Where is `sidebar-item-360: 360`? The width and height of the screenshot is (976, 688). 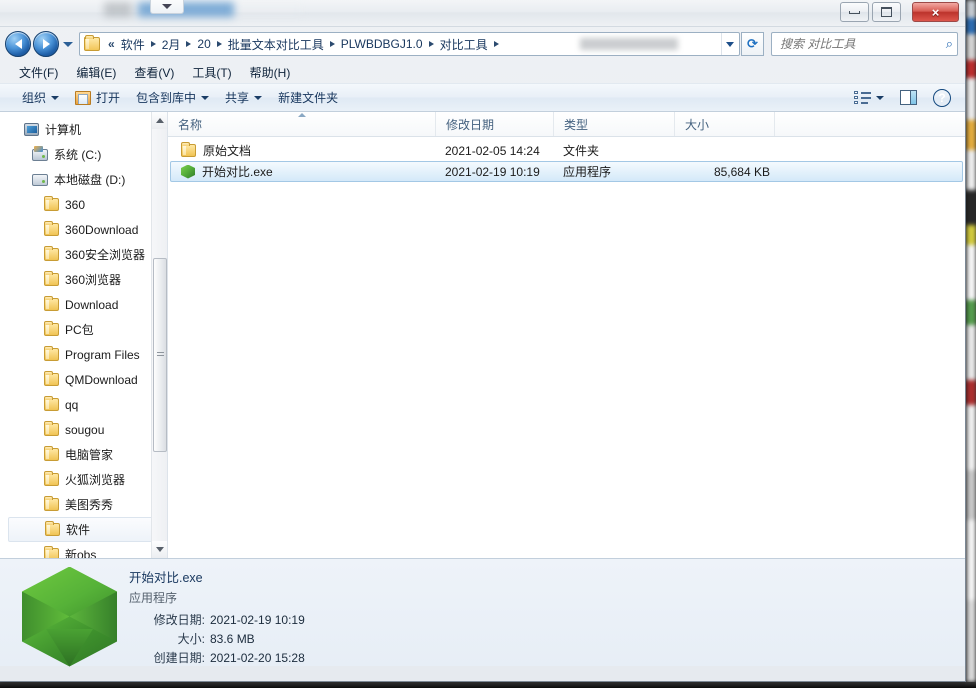 sidebar-item-360: 360 is located at coordinates (83, 204).